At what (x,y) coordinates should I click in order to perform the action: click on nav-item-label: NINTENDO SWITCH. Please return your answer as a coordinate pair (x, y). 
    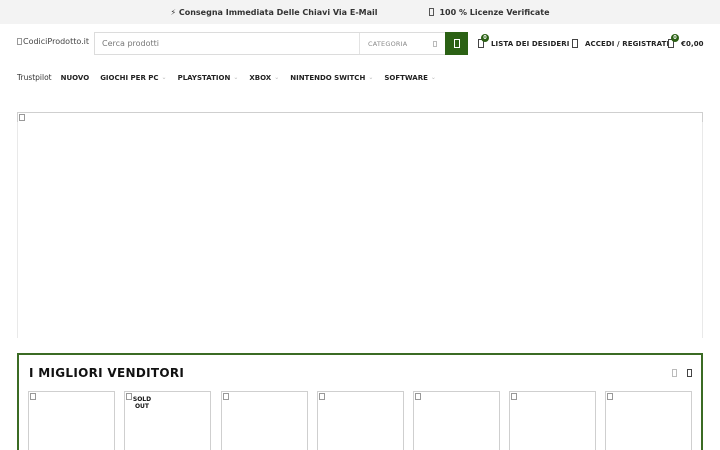
    Looking at the image, I should click on (328, 77).